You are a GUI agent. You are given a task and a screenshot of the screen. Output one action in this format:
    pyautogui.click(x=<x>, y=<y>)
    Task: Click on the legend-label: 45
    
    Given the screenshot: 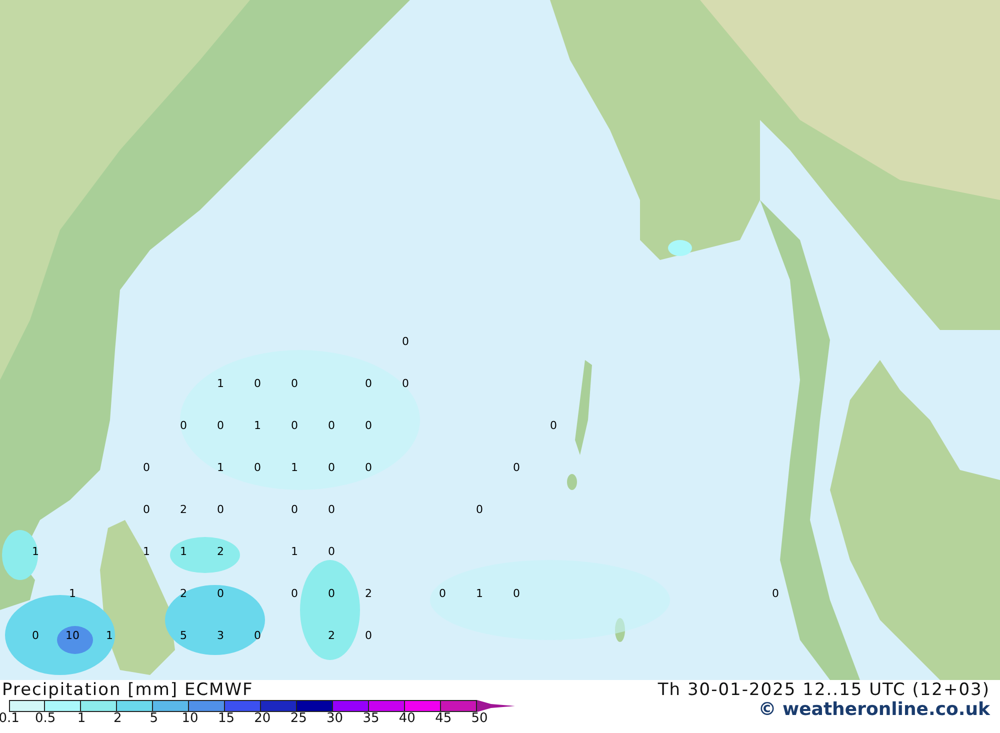 What is the action you would take?
    pyautogui.click(x=443, y=719)
    